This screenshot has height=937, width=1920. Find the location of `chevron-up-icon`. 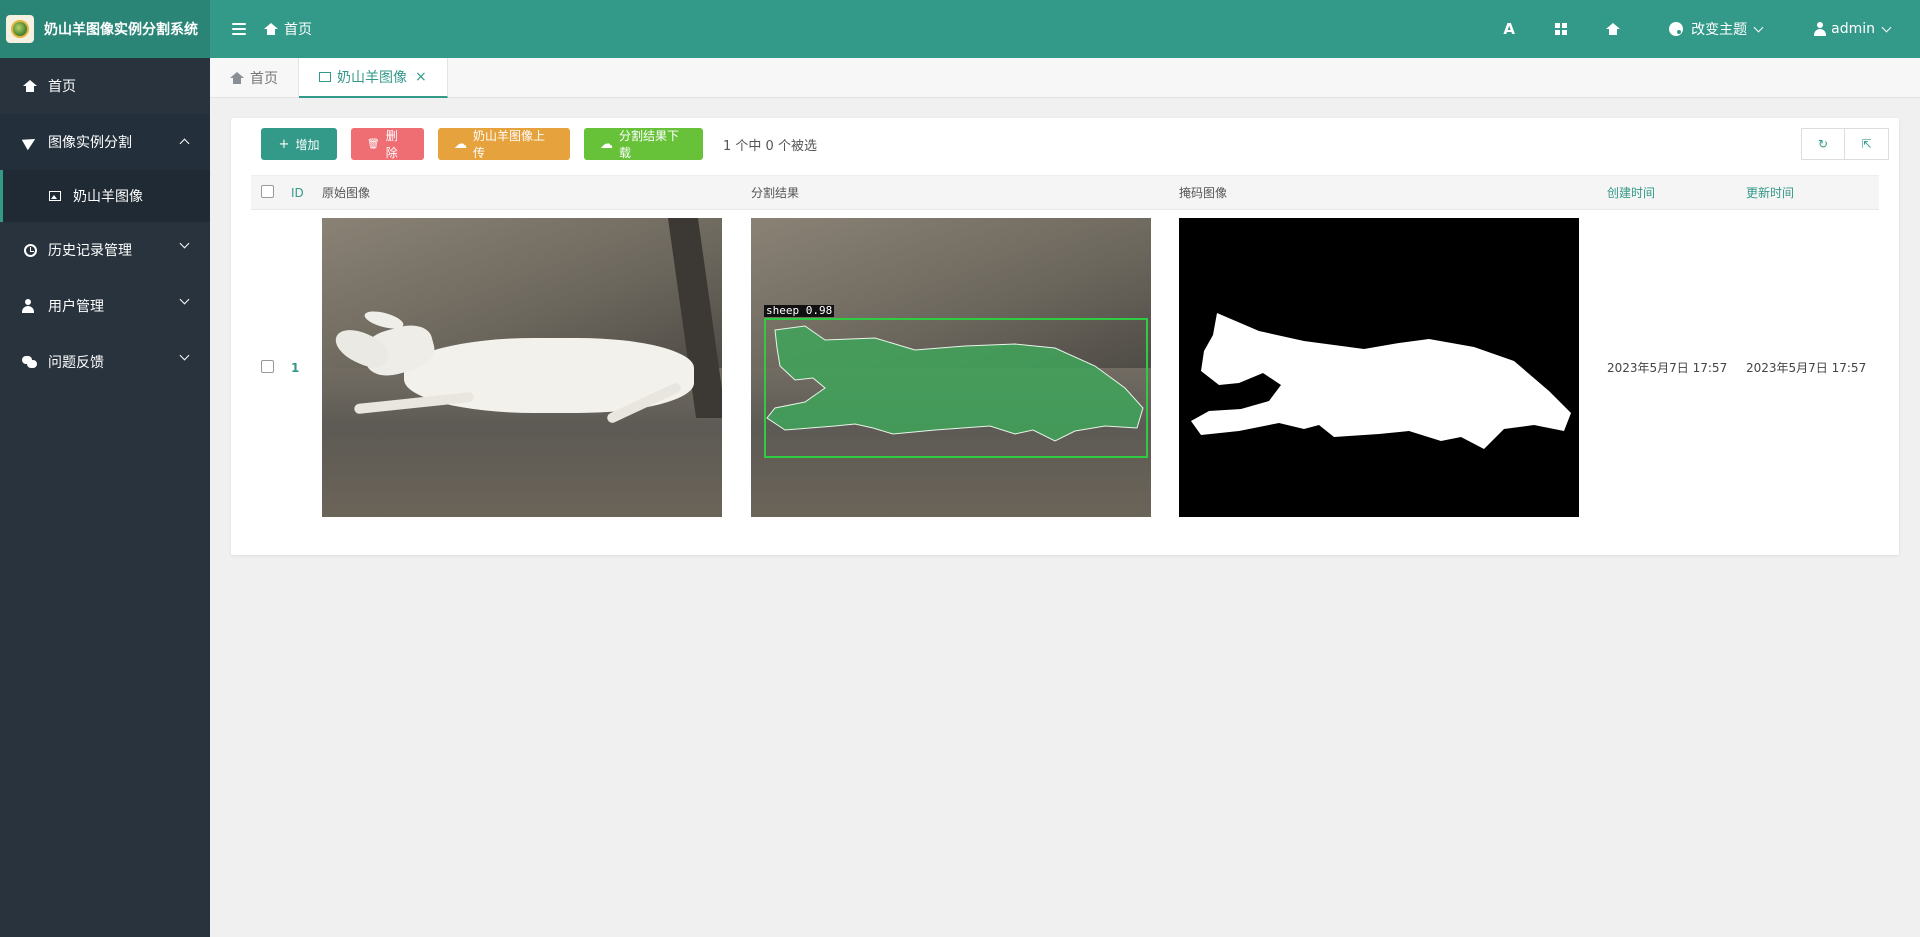

chevron-up-icon is located at coordinates (184, 143).